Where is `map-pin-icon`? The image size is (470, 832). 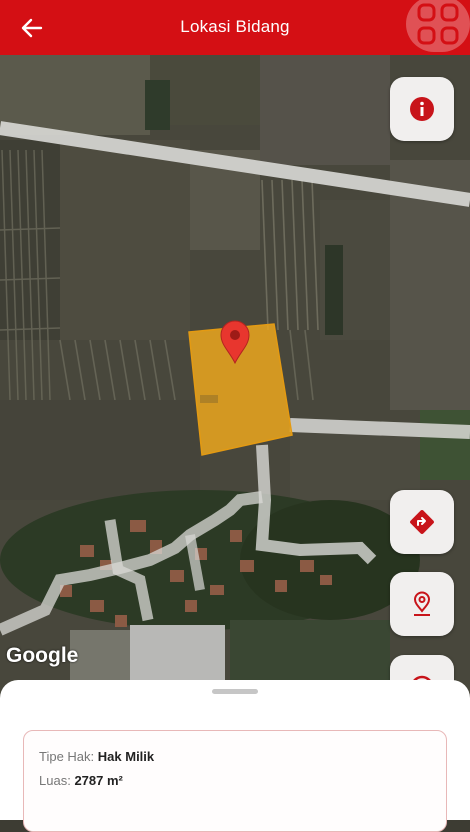
map-pin-icon is located at coordinates (235, 342).